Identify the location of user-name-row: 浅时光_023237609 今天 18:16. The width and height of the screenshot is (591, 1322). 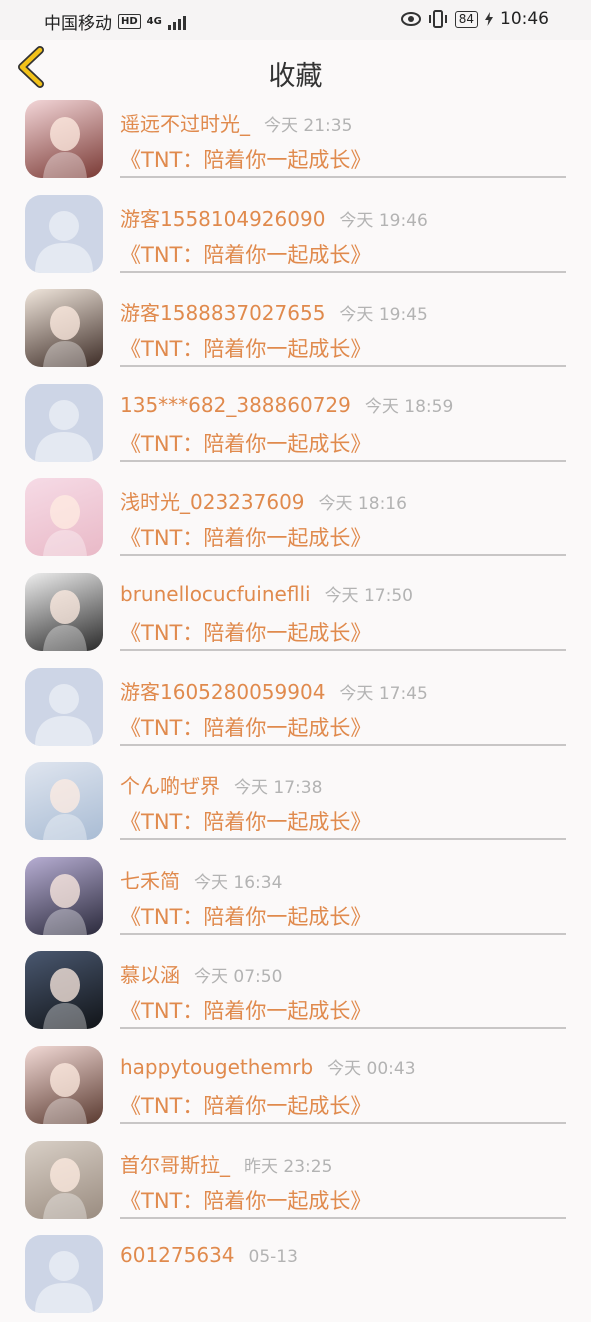
(263, 500).